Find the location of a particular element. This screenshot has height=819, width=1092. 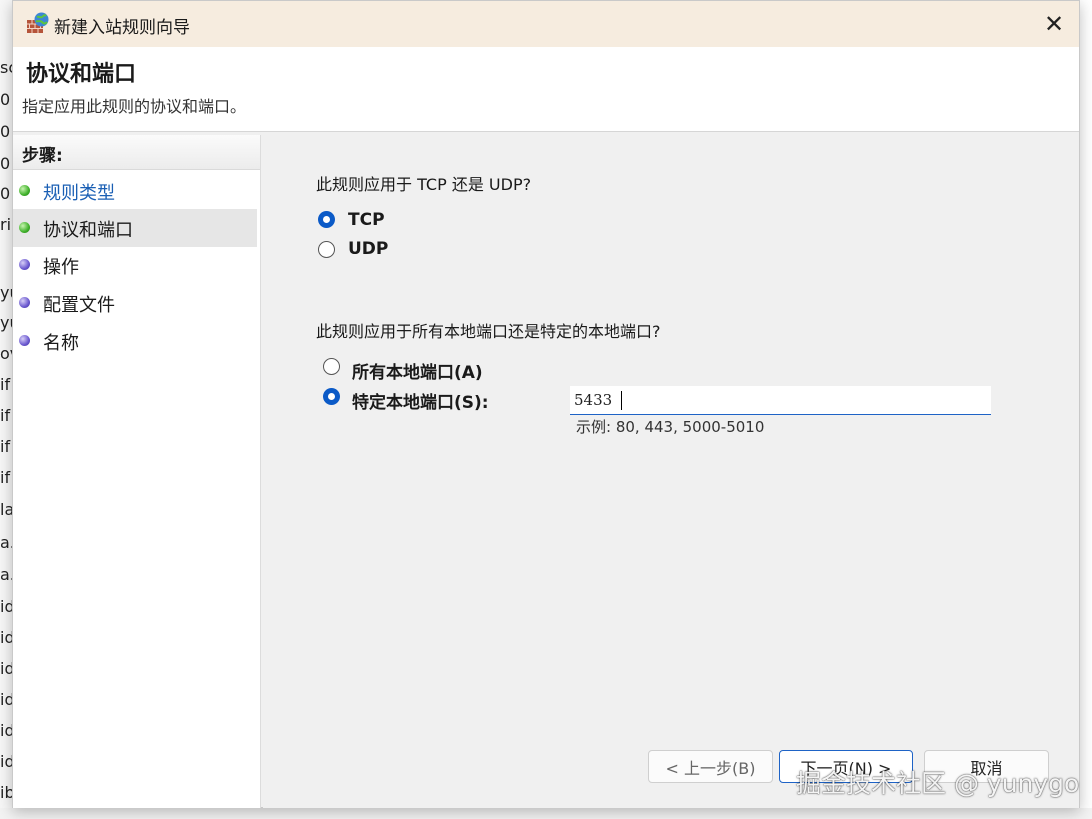

step-current-icon is located at coordinates (24, 227).